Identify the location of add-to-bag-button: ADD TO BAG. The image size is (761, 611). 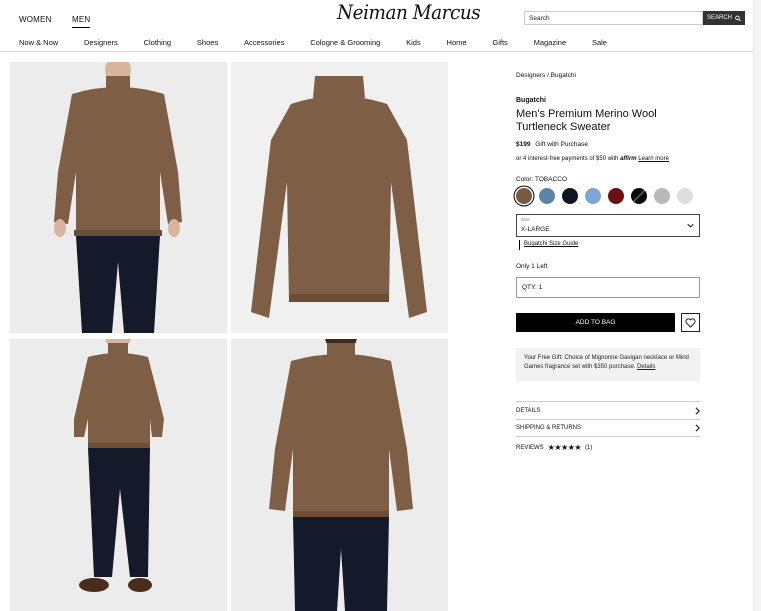
(595, 322).